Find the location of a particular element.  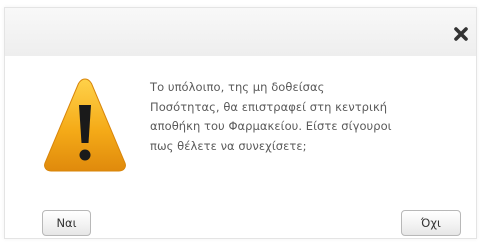

message-line: αποθήκη του Φαρμακείου. Είστε σίγουροι is located at coordinates (271, 126).